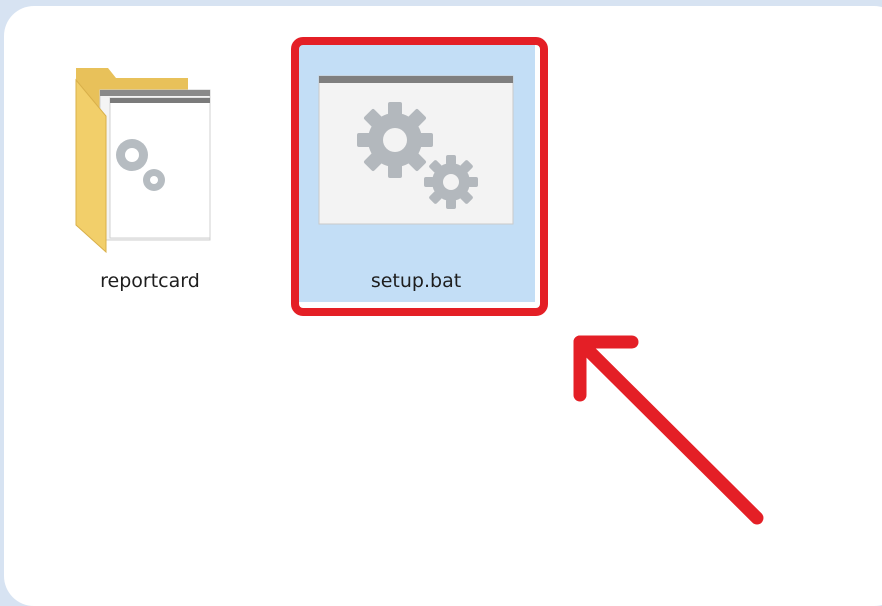  I want to click on pointer-arrow-icon, so click(668, 430).